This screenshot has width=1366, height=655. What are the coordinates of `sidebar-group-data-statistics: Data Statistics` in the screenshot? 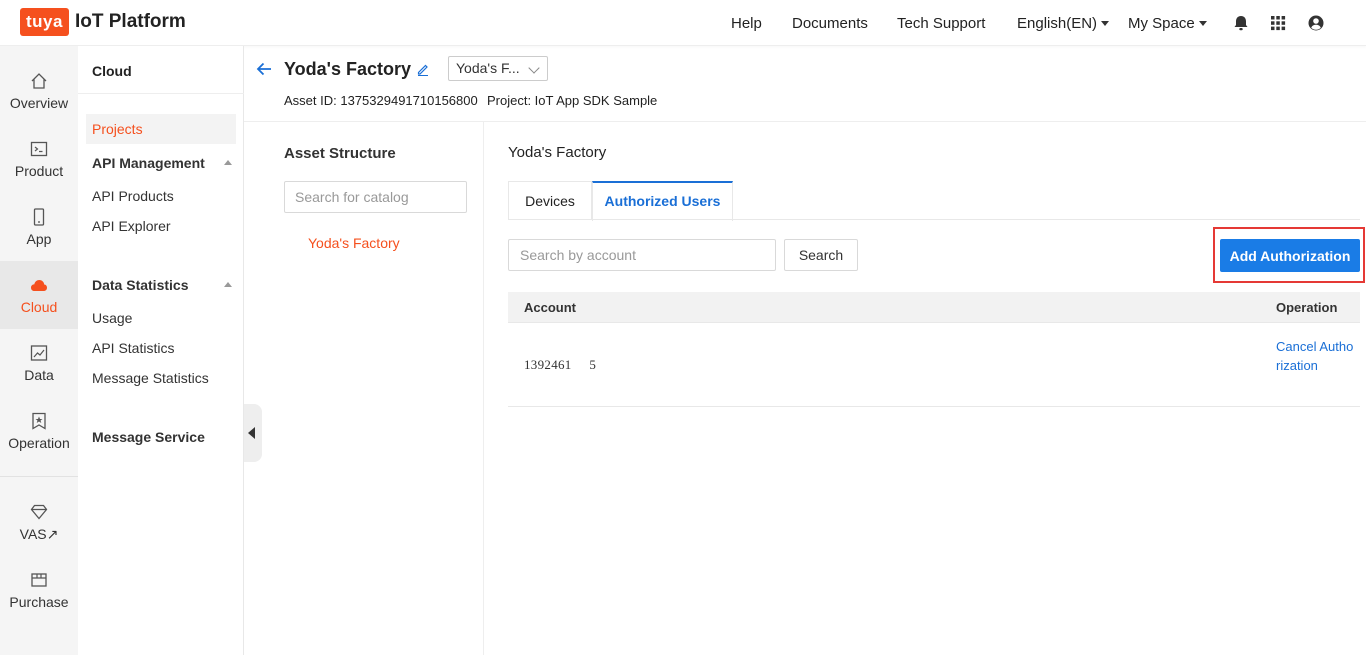 It's located at (162, 285).